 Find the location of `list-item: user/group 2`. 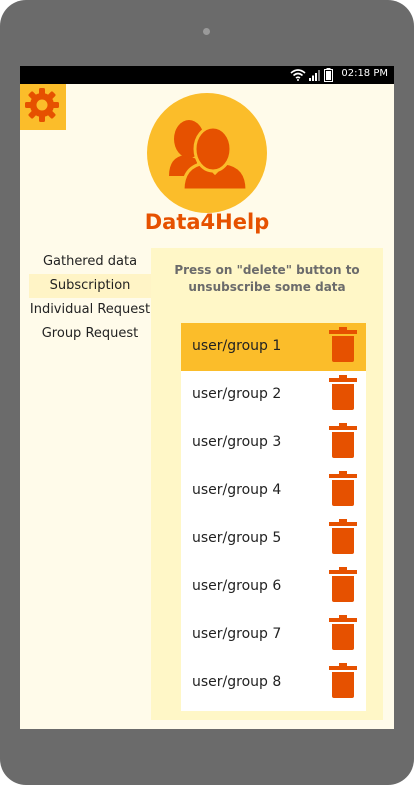

list-item: user/group 2 is located at coordinates (273, 395).